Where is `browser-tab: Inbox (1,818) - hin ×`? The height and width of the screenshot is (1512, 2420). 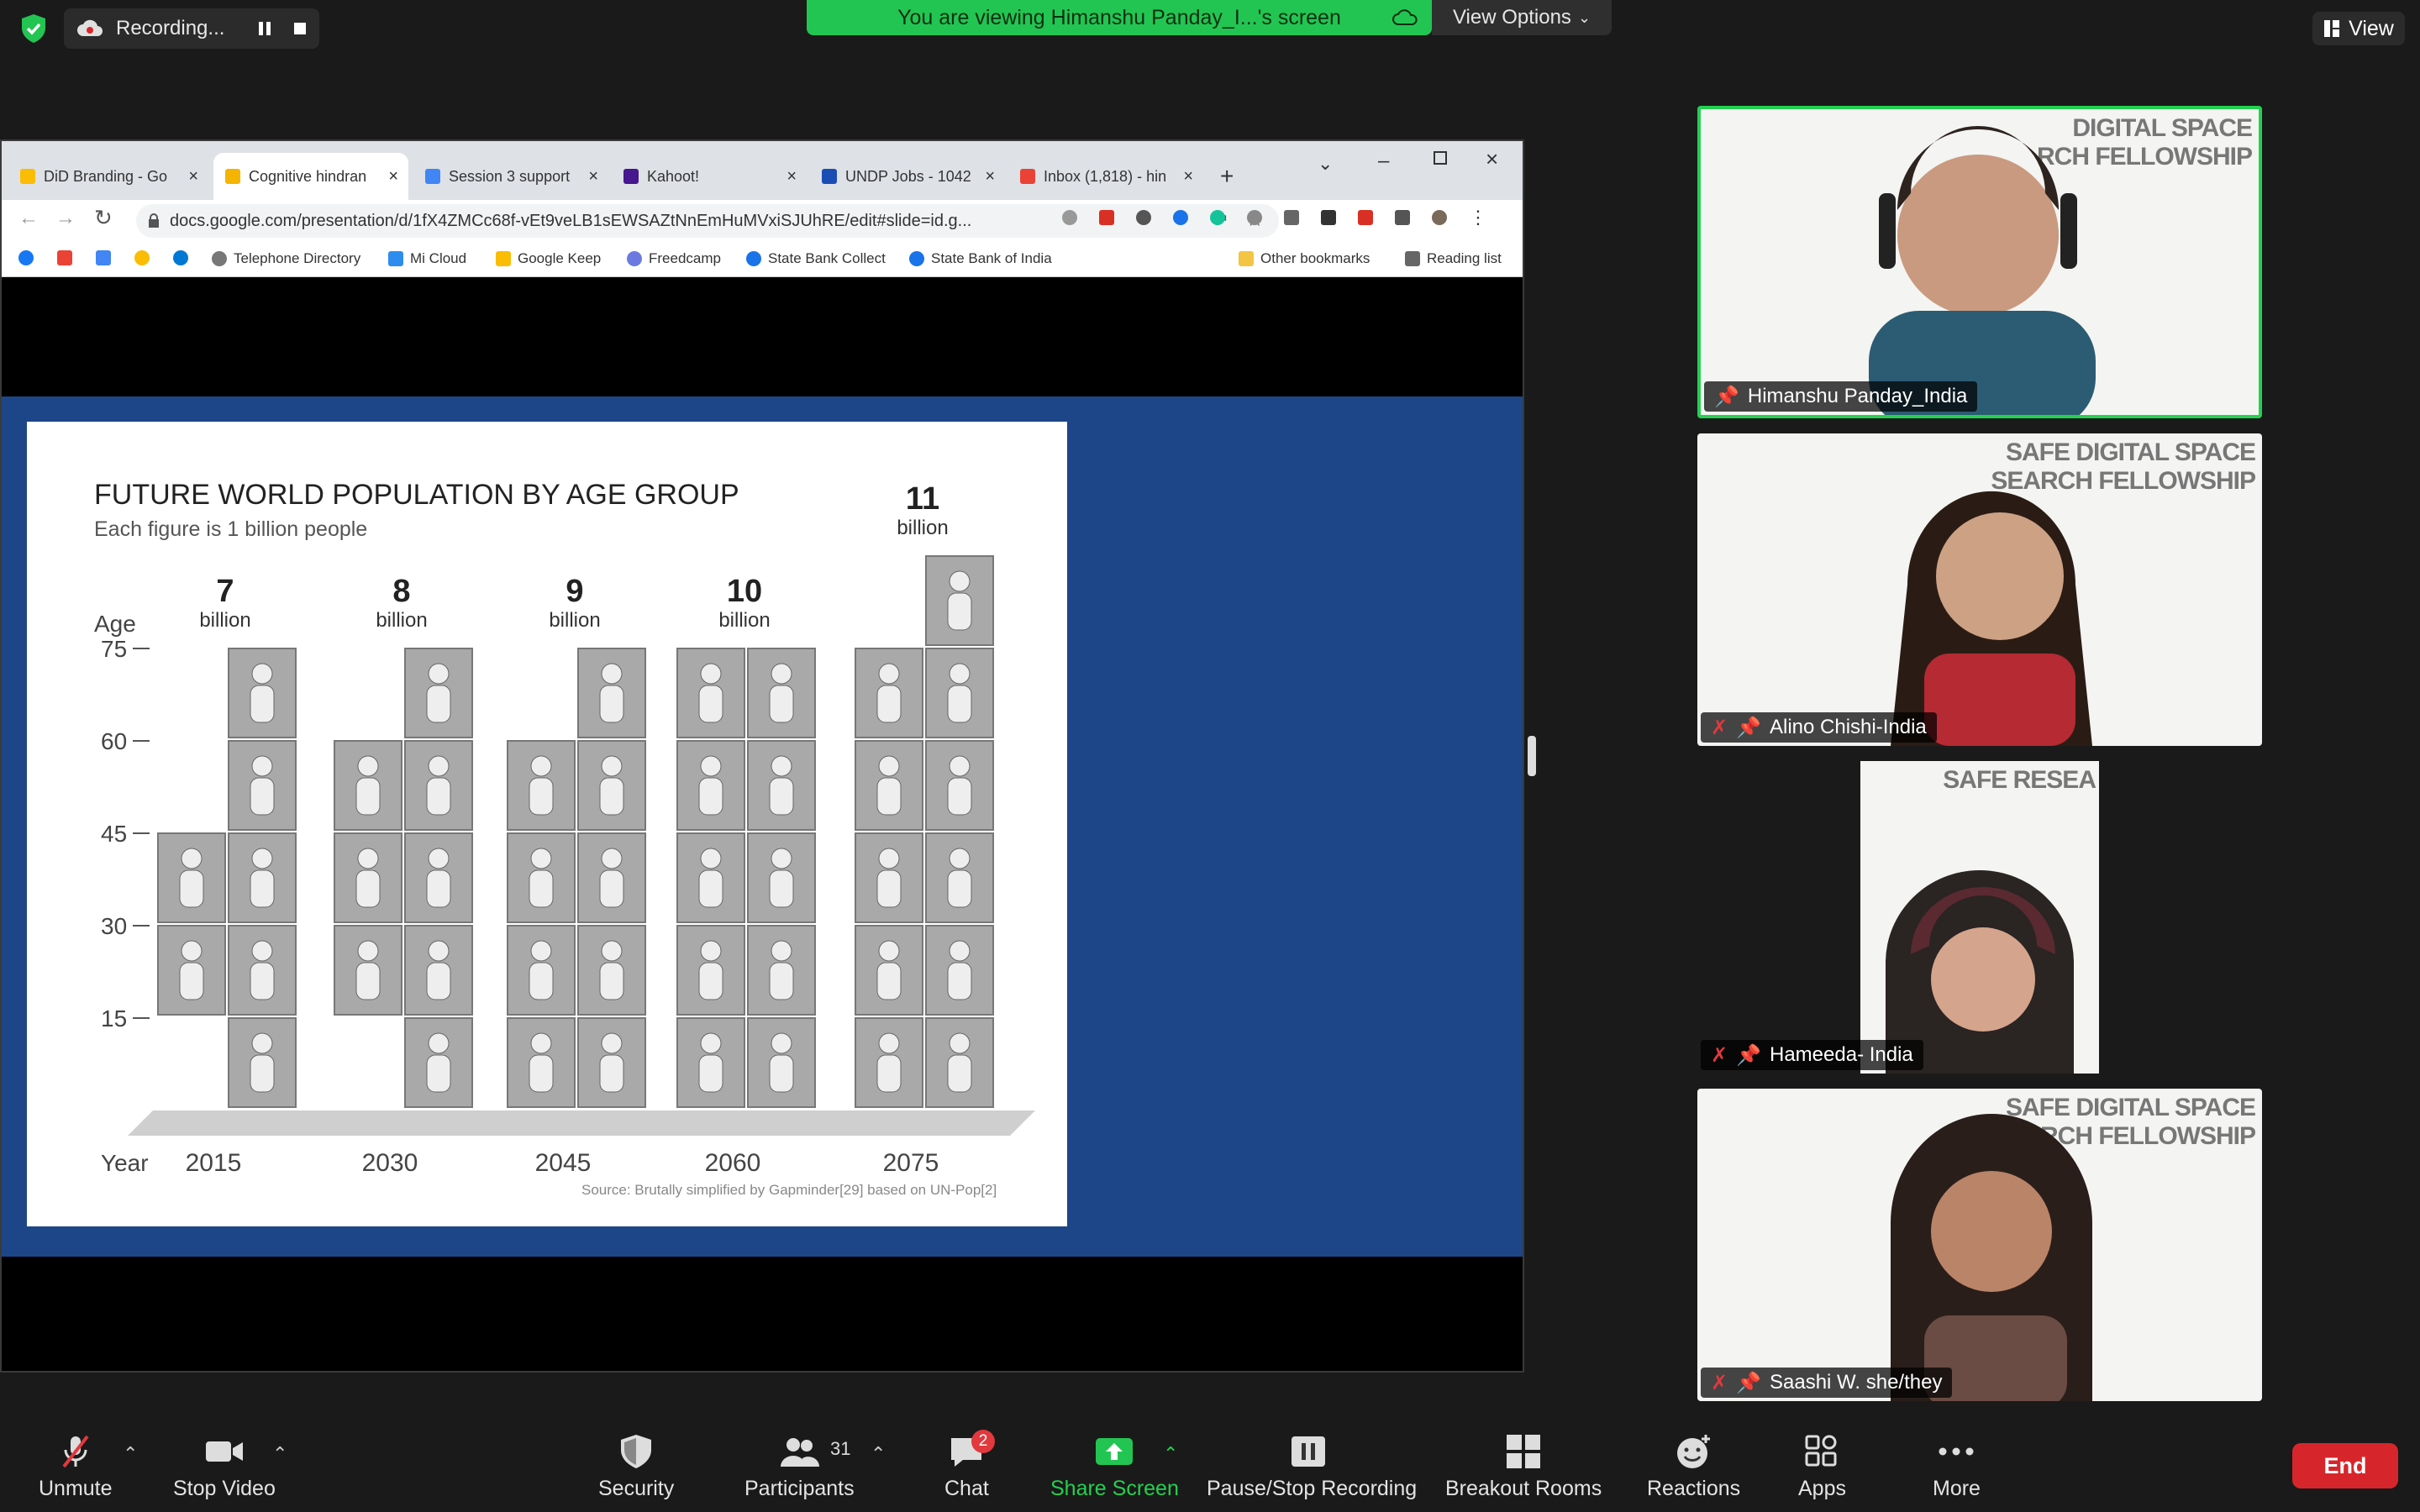
browser-tab: Inbox (1,818) - hin × is located at coordinates (1105, 176).